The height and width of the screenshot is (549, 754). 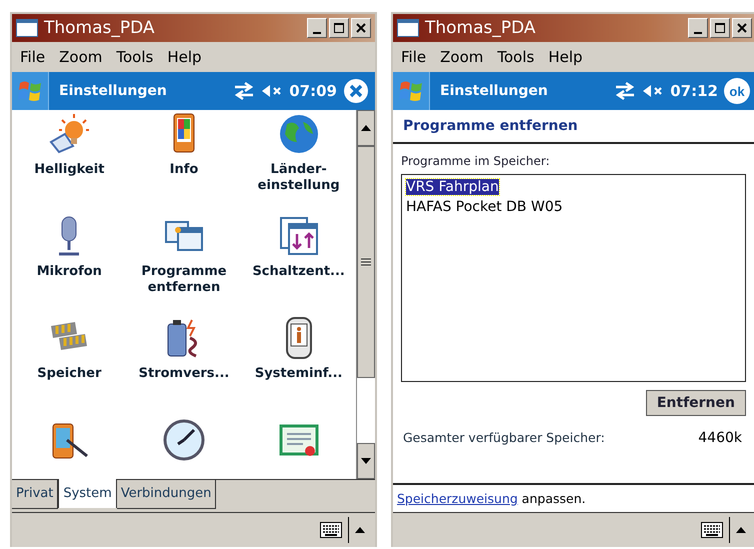 What do you see at coordinates (476, 161) in the screenshot?
I see `list-label: Programme im Speicher:` at bounding box center [476, 161].